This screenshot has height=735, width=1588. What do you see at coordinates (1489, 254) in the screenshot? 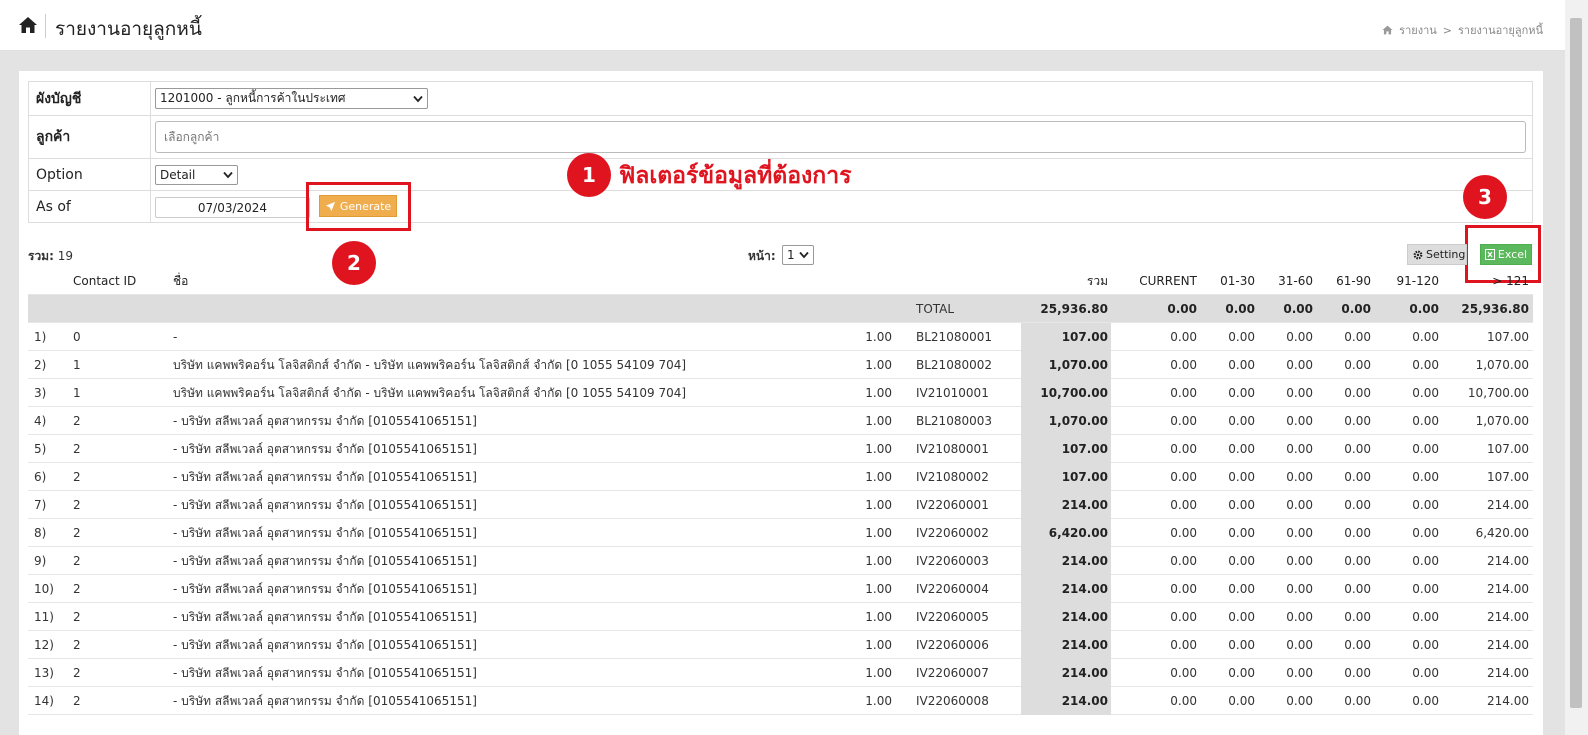
I see `excel-file-icon` at bounding box center [1489, 254].